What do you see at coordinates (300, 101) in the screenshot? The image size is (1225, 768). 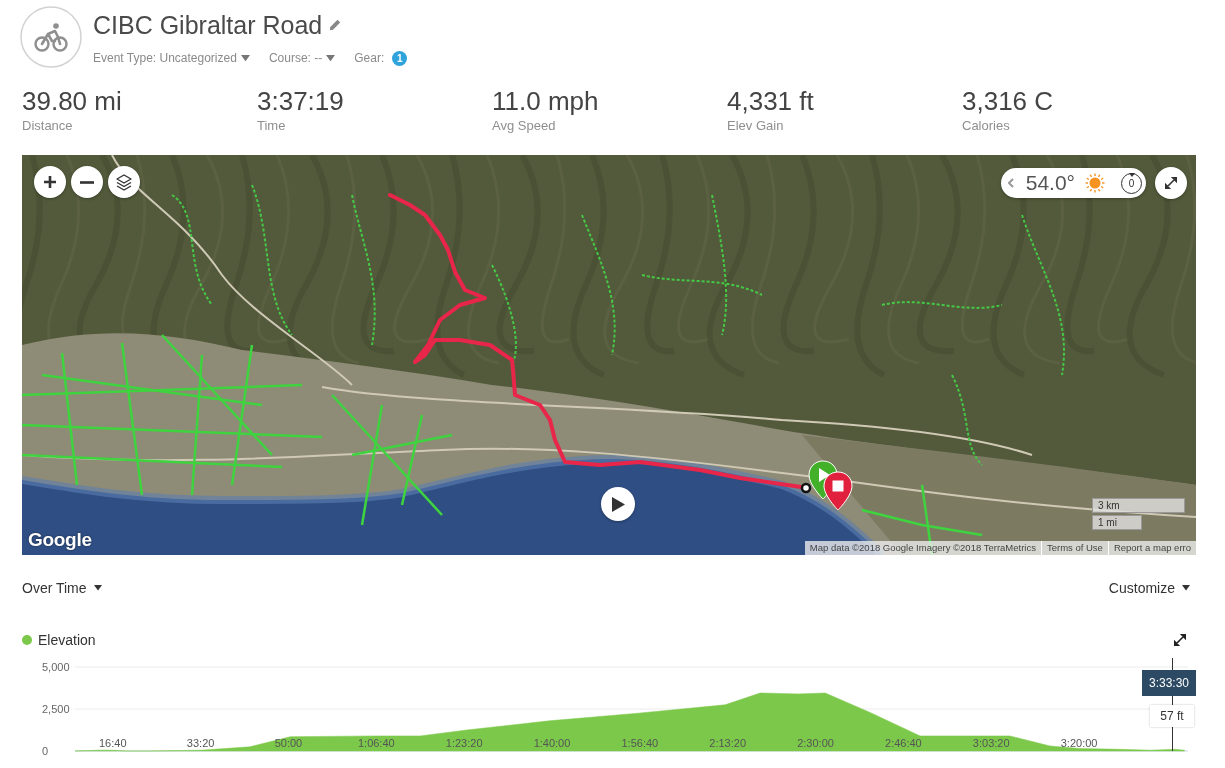 I see `stat-value: 3:37:19` at bounding box center [300, 101].